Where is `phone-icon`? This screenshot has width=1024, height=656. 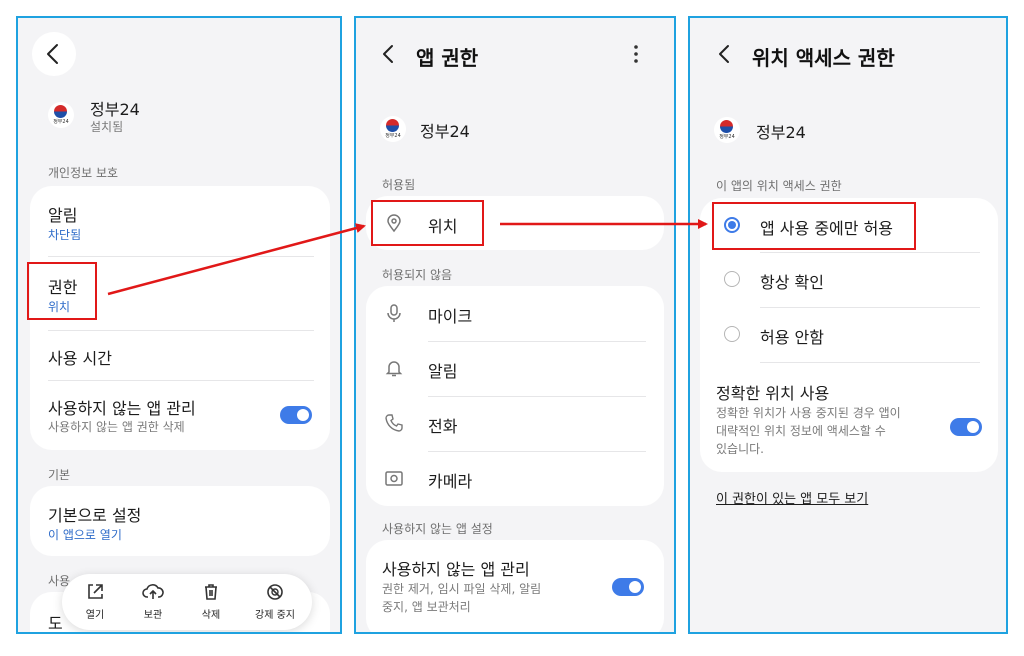 phone-icon is located at coordinates (394, 423).